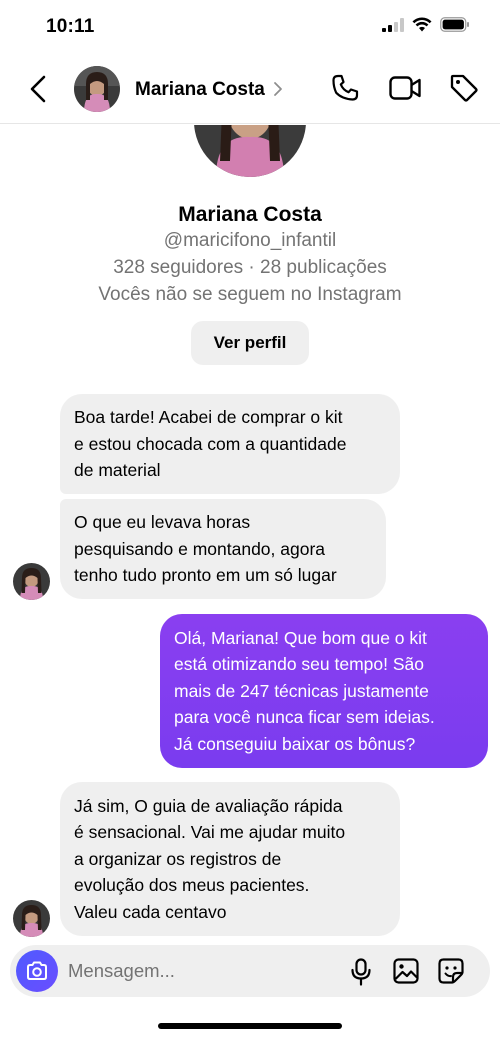 This screenshot has width=500, height=1042. Describe the element at coordinates (250, 267) in the screenshot. I see `profile-stats: 328 seguidores · 28 publicações` at that location.